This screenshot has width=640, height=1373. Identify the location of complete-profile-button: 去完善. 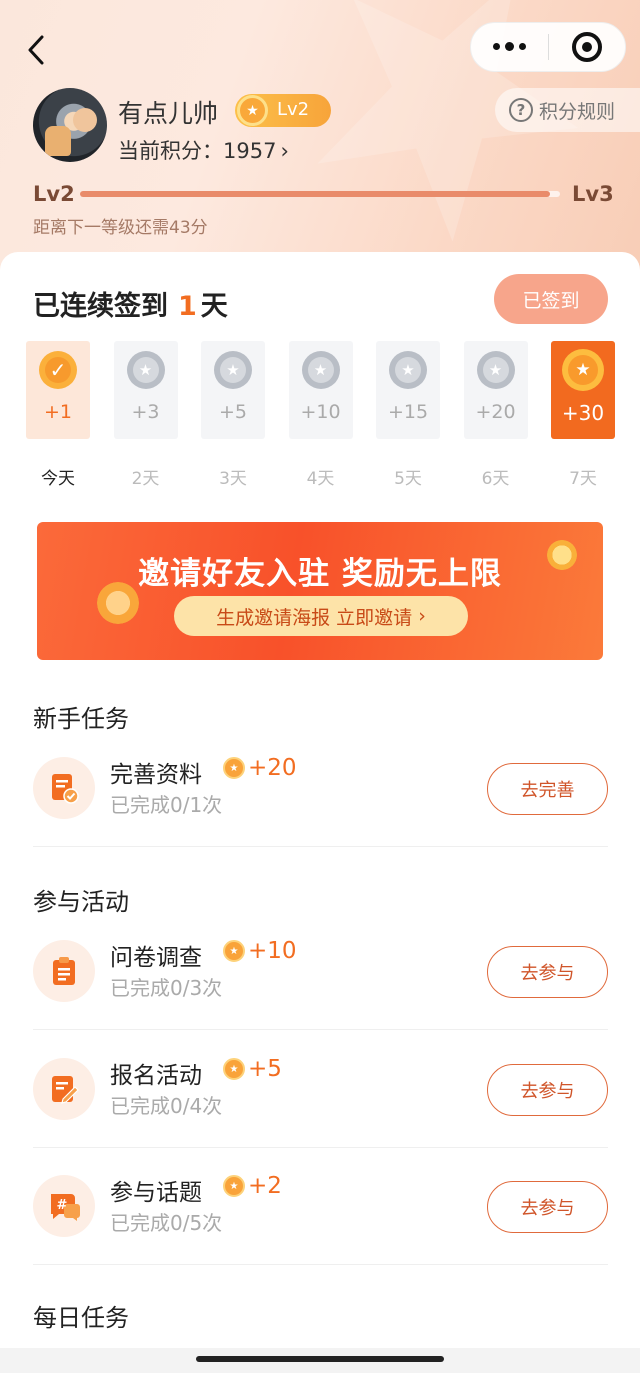
(547, 789).